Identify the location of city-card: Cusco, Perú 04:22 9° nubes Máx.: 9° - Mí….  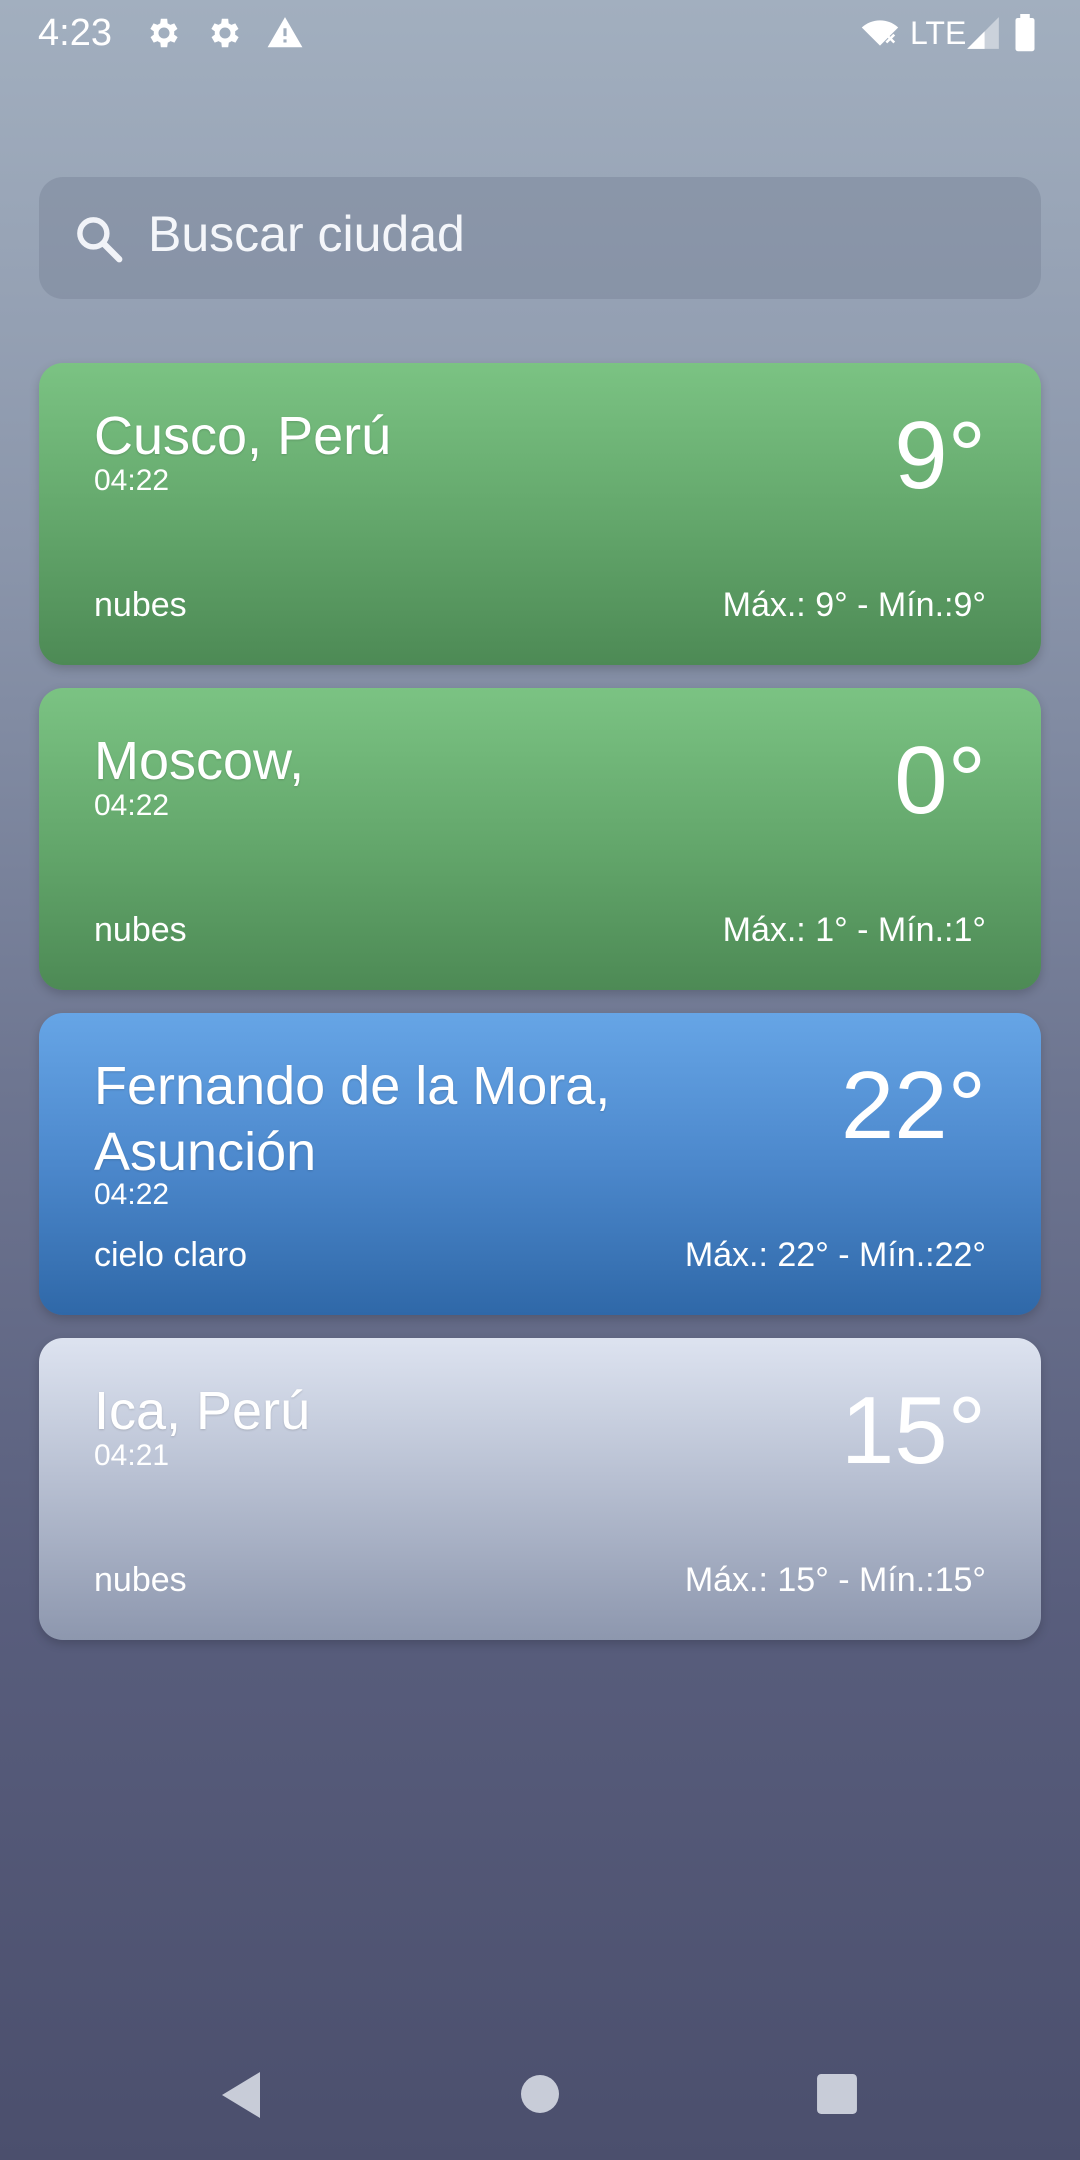
(540, 514).